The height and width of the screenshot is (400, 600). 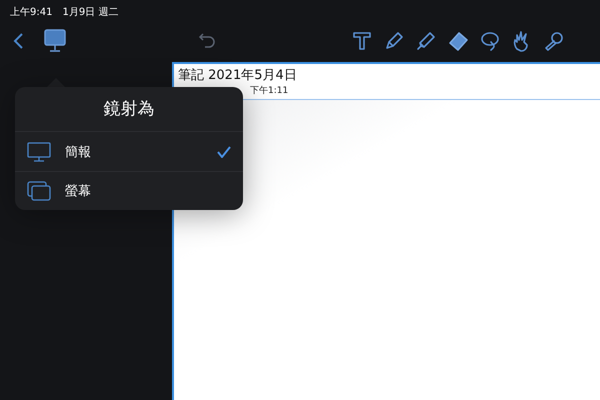 What do you see at coordinates (90, 13) in the screenshot?
I see `status-date: 1月9日 週二` at bounding box center [90, 13].